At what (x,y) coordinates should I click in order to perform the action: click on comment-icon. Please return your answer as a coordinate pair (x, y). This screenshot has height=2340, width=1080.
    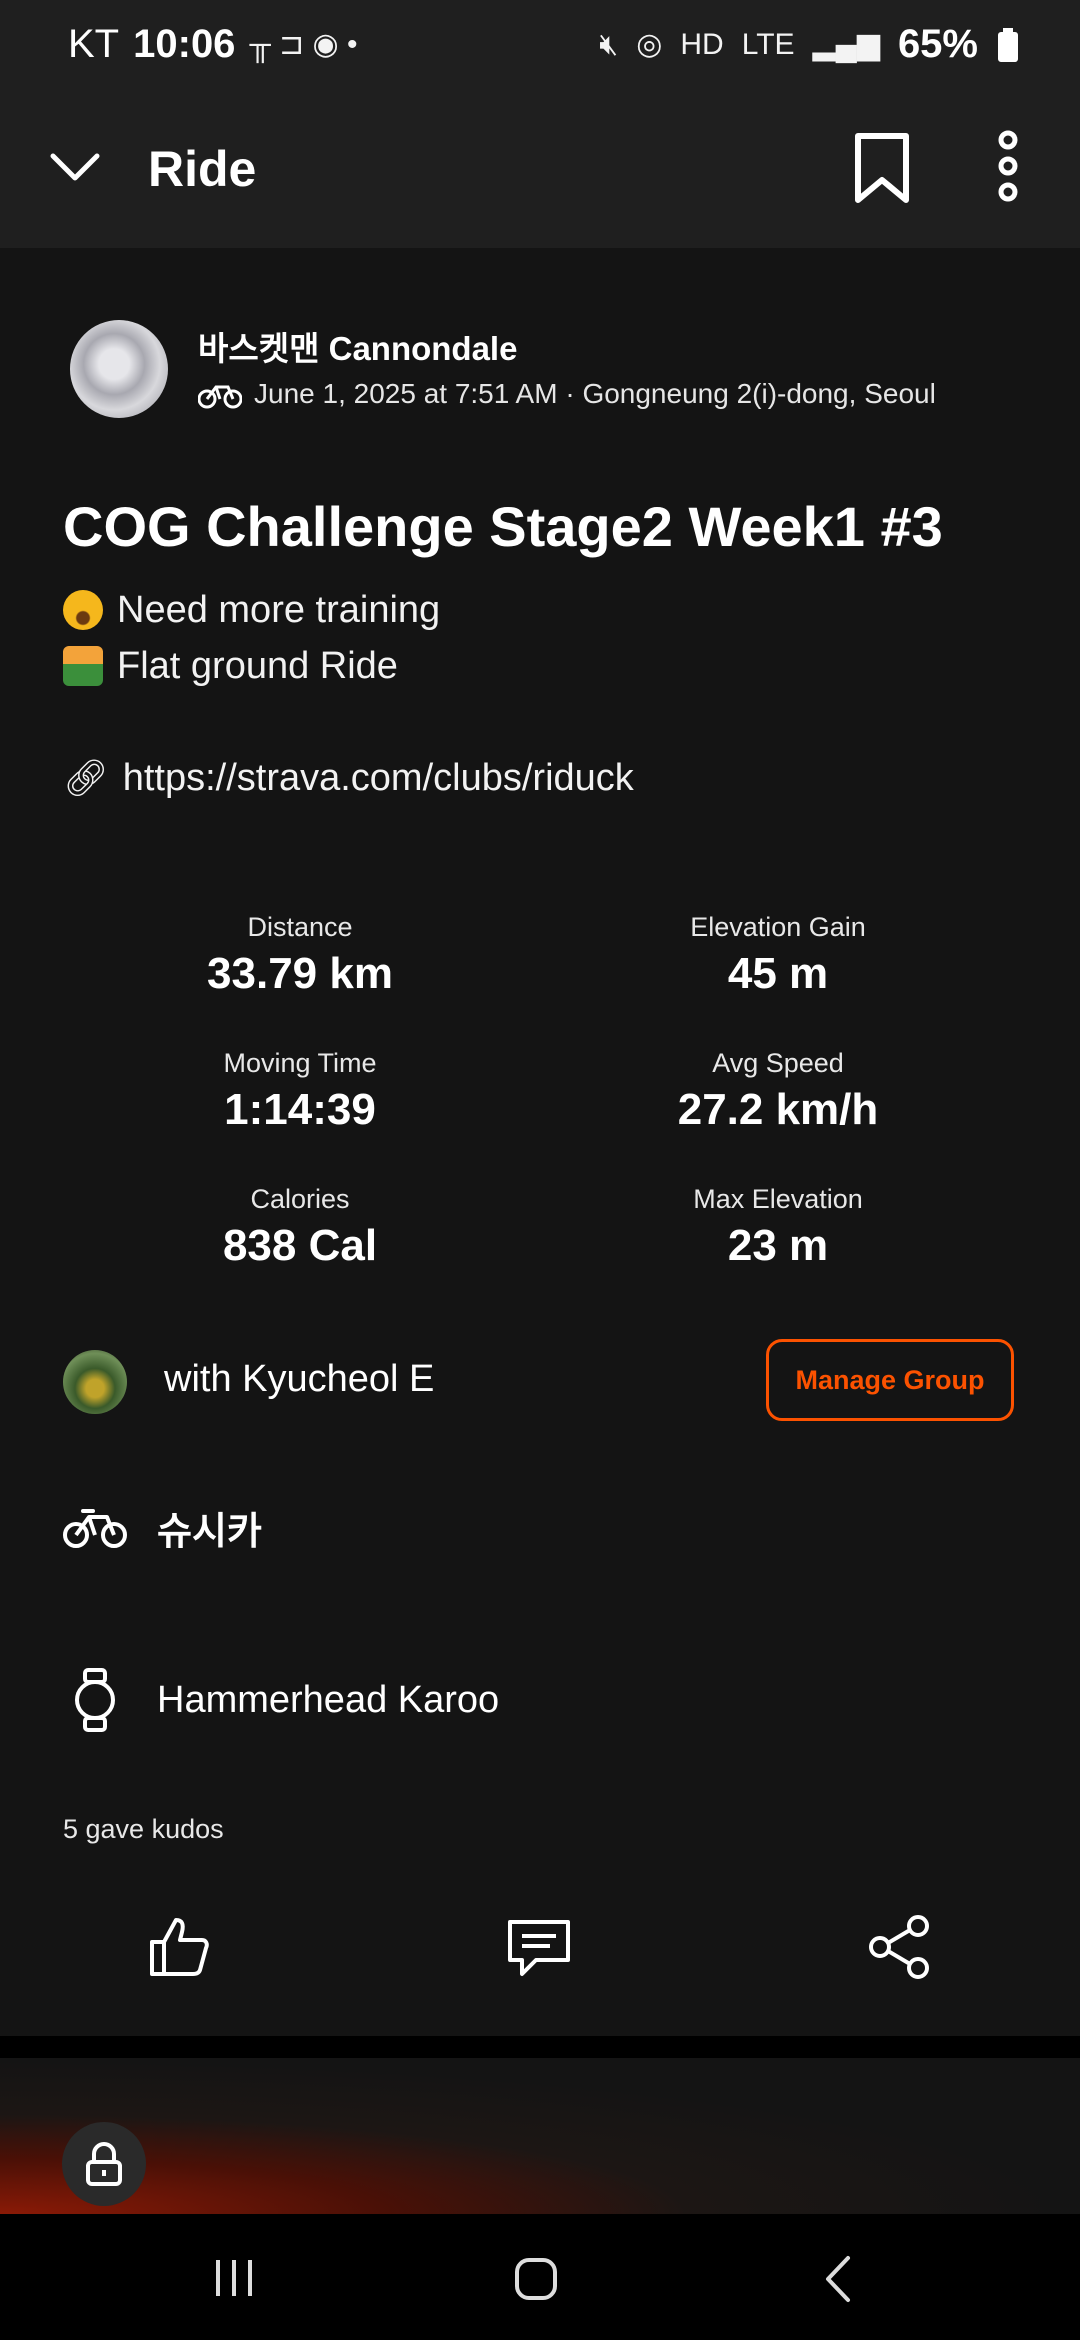
    Looking at the image, I should click on (539, 1947).